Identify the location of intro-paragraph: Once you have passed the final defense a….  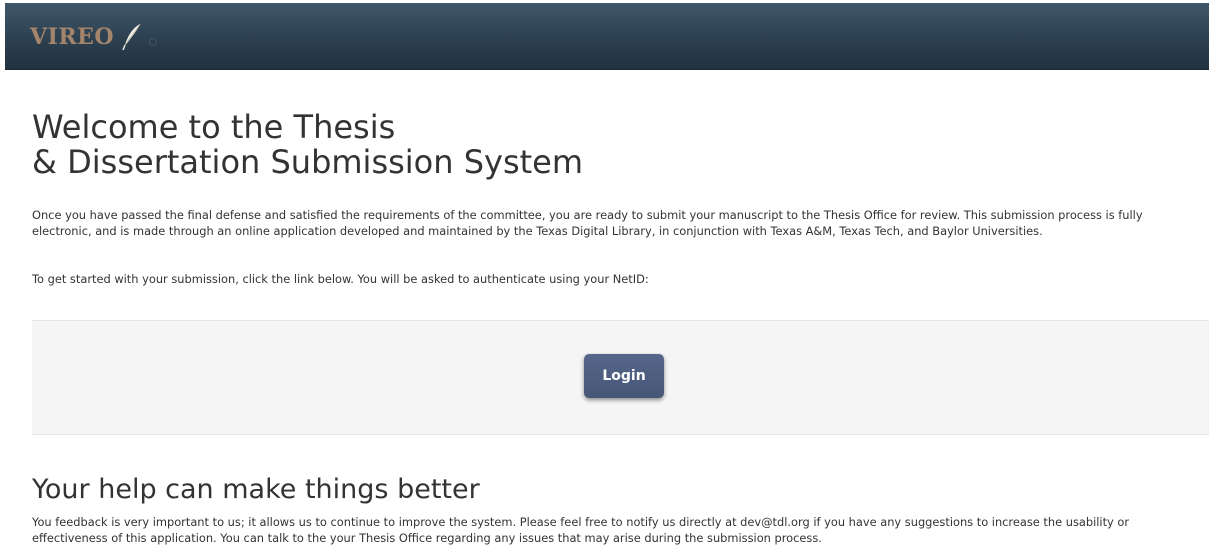
(587, 223).